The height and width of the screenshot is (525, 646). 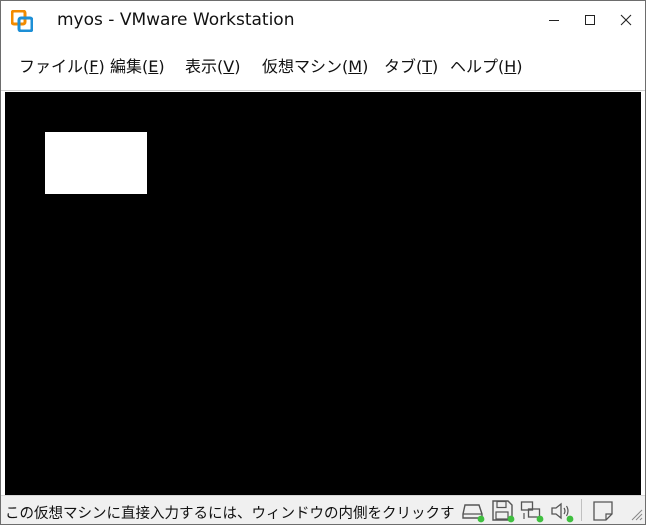 I want to click on menu-vm: 仮想マシン(M), so click(x=315, y=65).